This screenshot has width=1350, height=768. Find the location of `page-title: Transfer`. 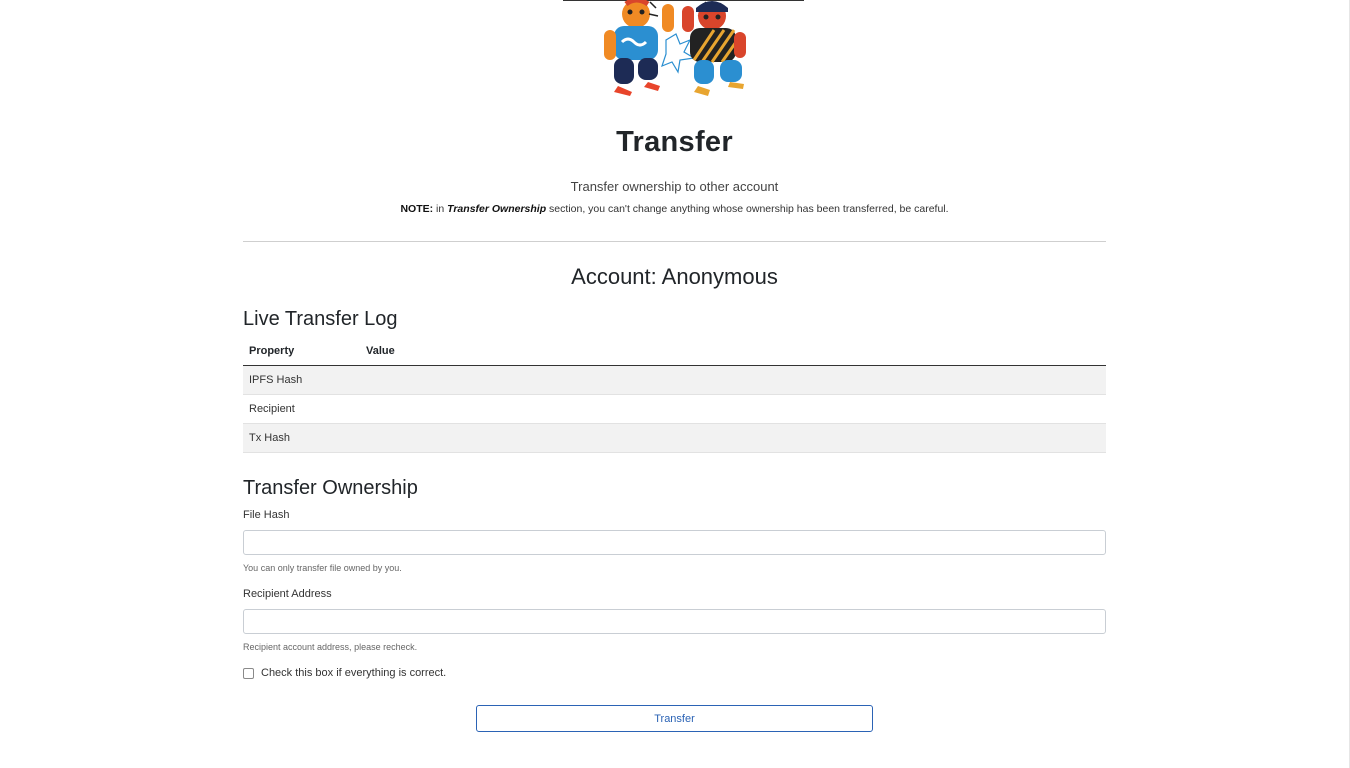

page-title: Transfer is located at coordinates (674, 142).